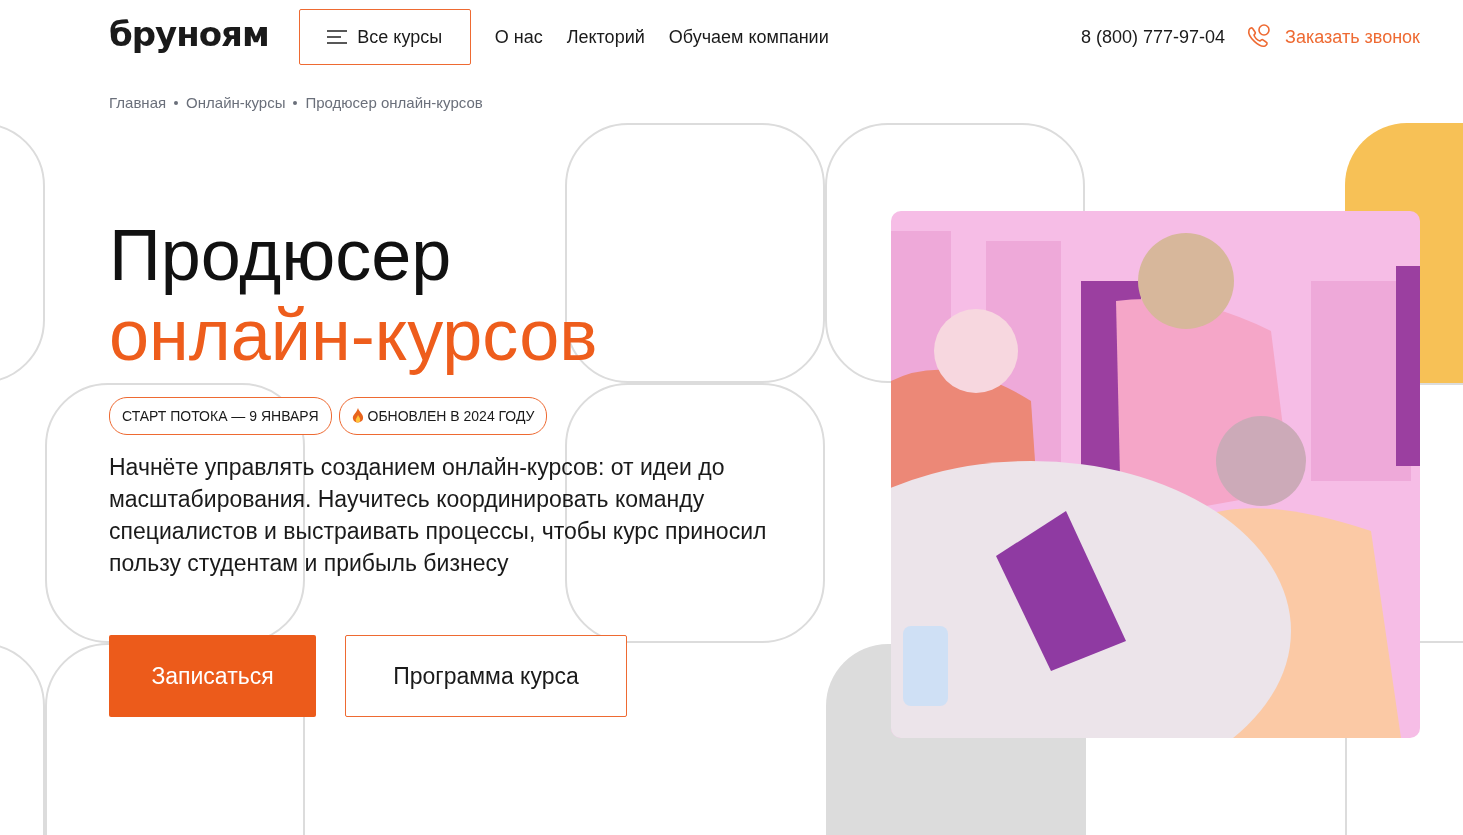 The image size is (1463, 835). I want to click on tag-text: СТАРТ ПОТОКА — 9 ЯНВАРЯ, so click(220, 416).